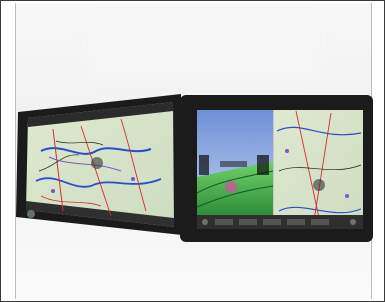  I want to click on waypoint-icon, so click(231, 187).